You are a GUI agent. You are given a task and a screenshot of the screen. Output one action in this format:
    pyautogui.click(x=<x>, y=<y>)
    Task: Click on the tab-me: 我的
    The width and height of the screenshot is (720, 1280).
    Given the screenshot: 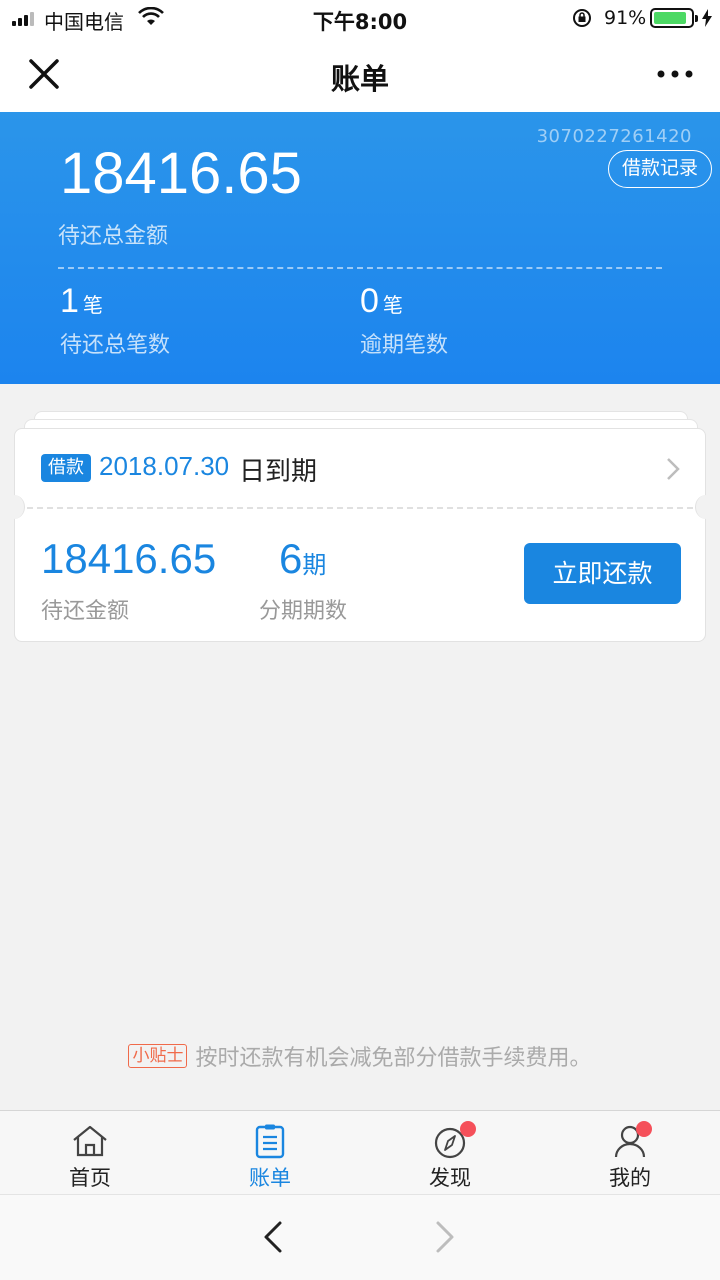 What is the action you would take?
    pyautogui.click(x=630, y=1153)
    